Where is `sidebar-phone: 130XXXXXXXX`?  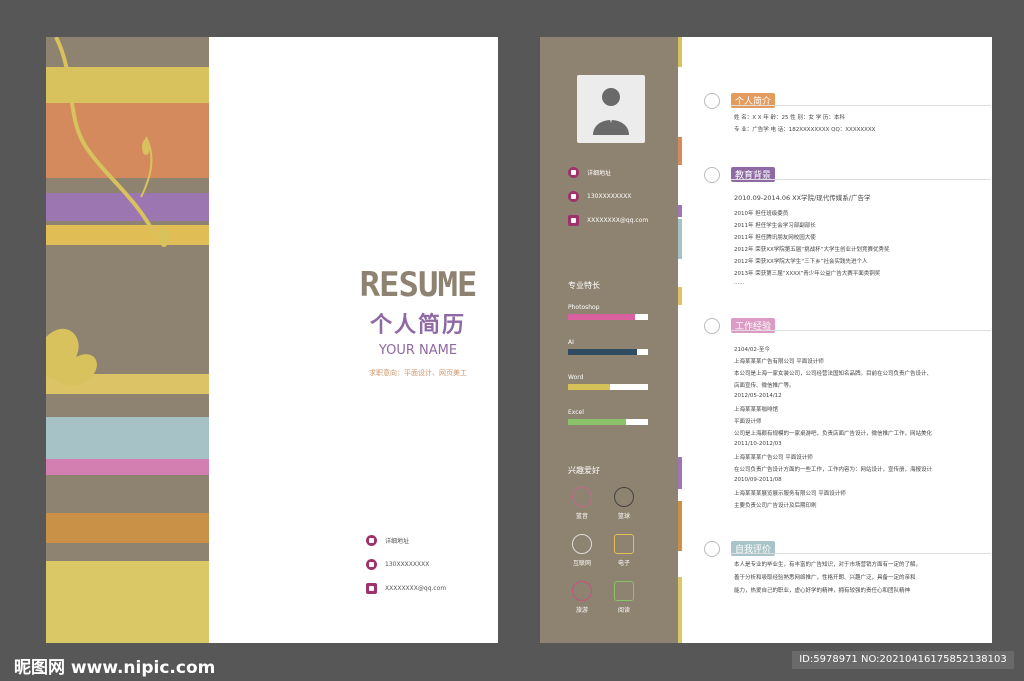
sidebar-phone: 130XXXXXXXX is located at coordinates (599, 196).